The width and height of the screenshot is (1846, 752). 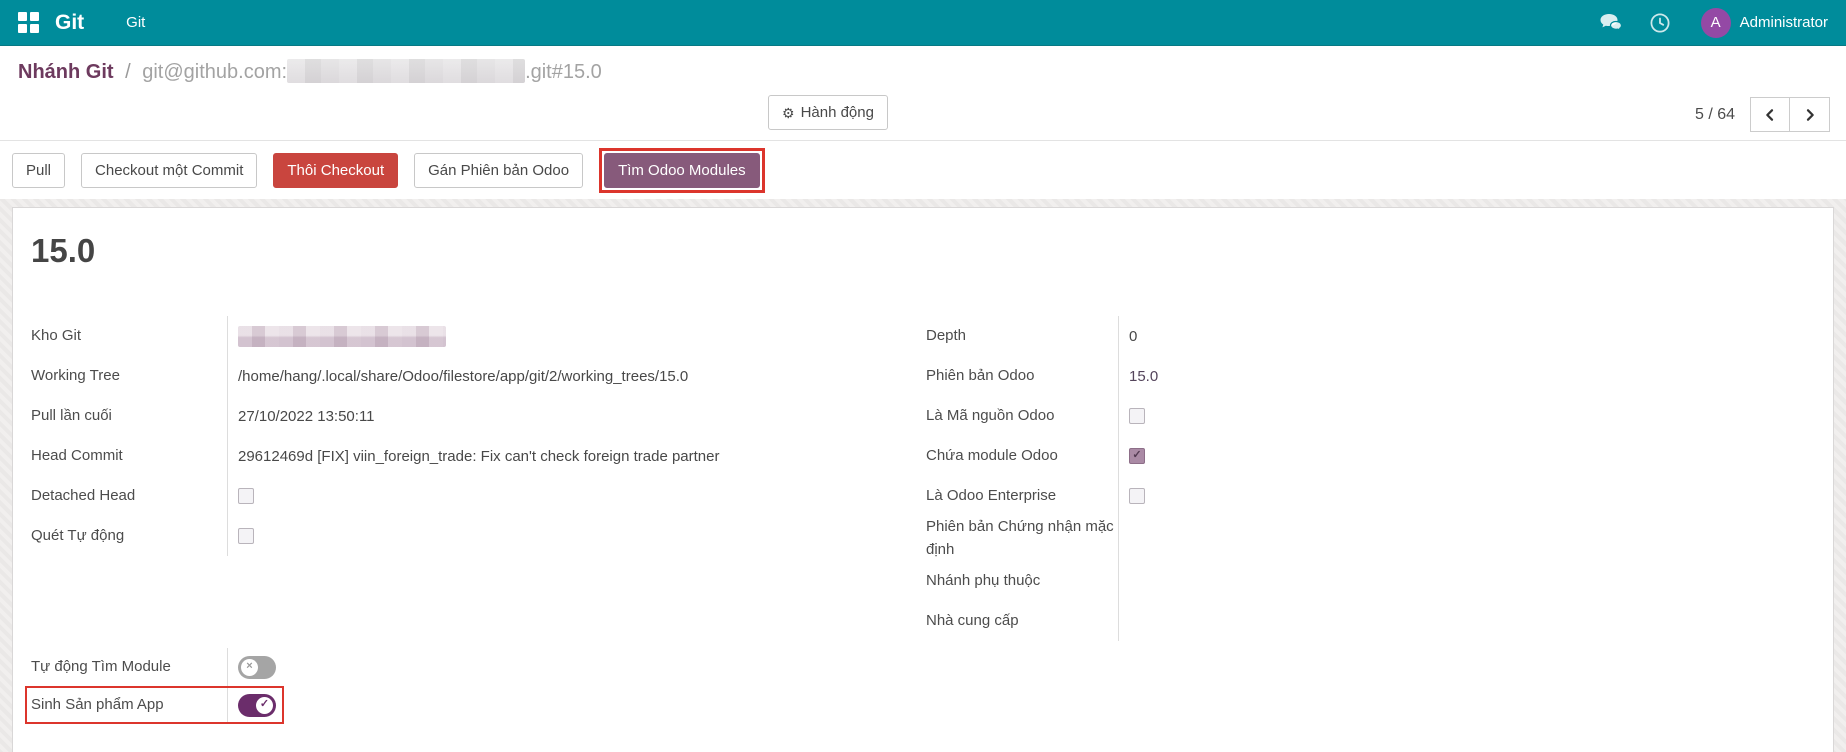 I want to click on field-value: 0, so click(x=1256, y=336).